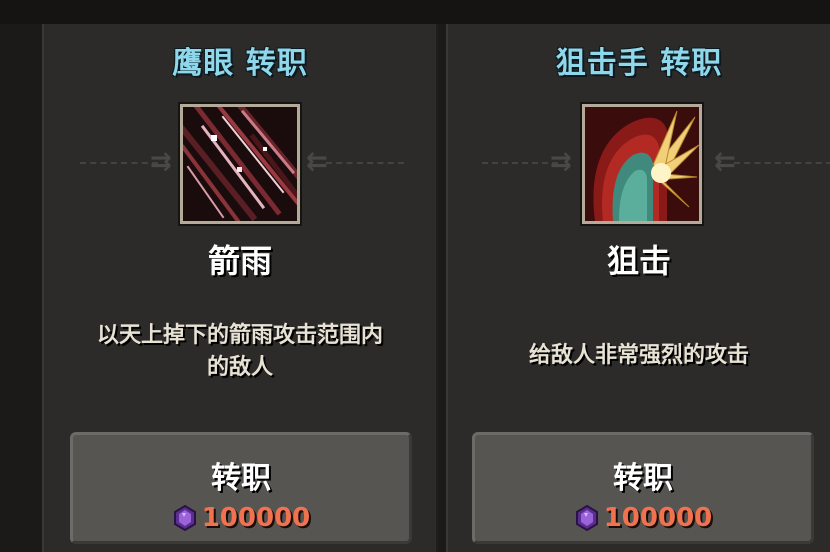  Describe the element at coordinates (639, 63) in the screenshot. I see `job-card-title: 狙击手 转职` at that location.